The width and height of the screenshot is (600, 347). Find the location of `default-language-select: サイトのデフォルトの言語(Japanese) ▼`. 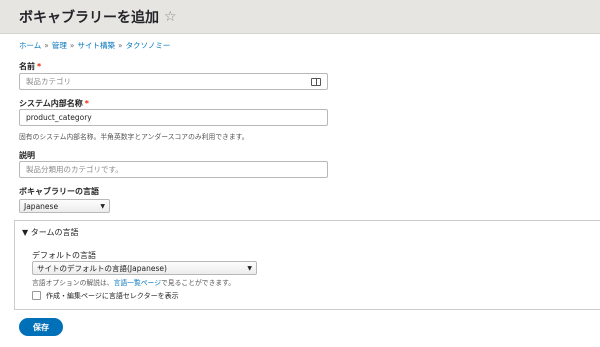

default-language-select: サイトのデフォルトの言語(Japanese) ▼ is located at coordinates (144, 268).